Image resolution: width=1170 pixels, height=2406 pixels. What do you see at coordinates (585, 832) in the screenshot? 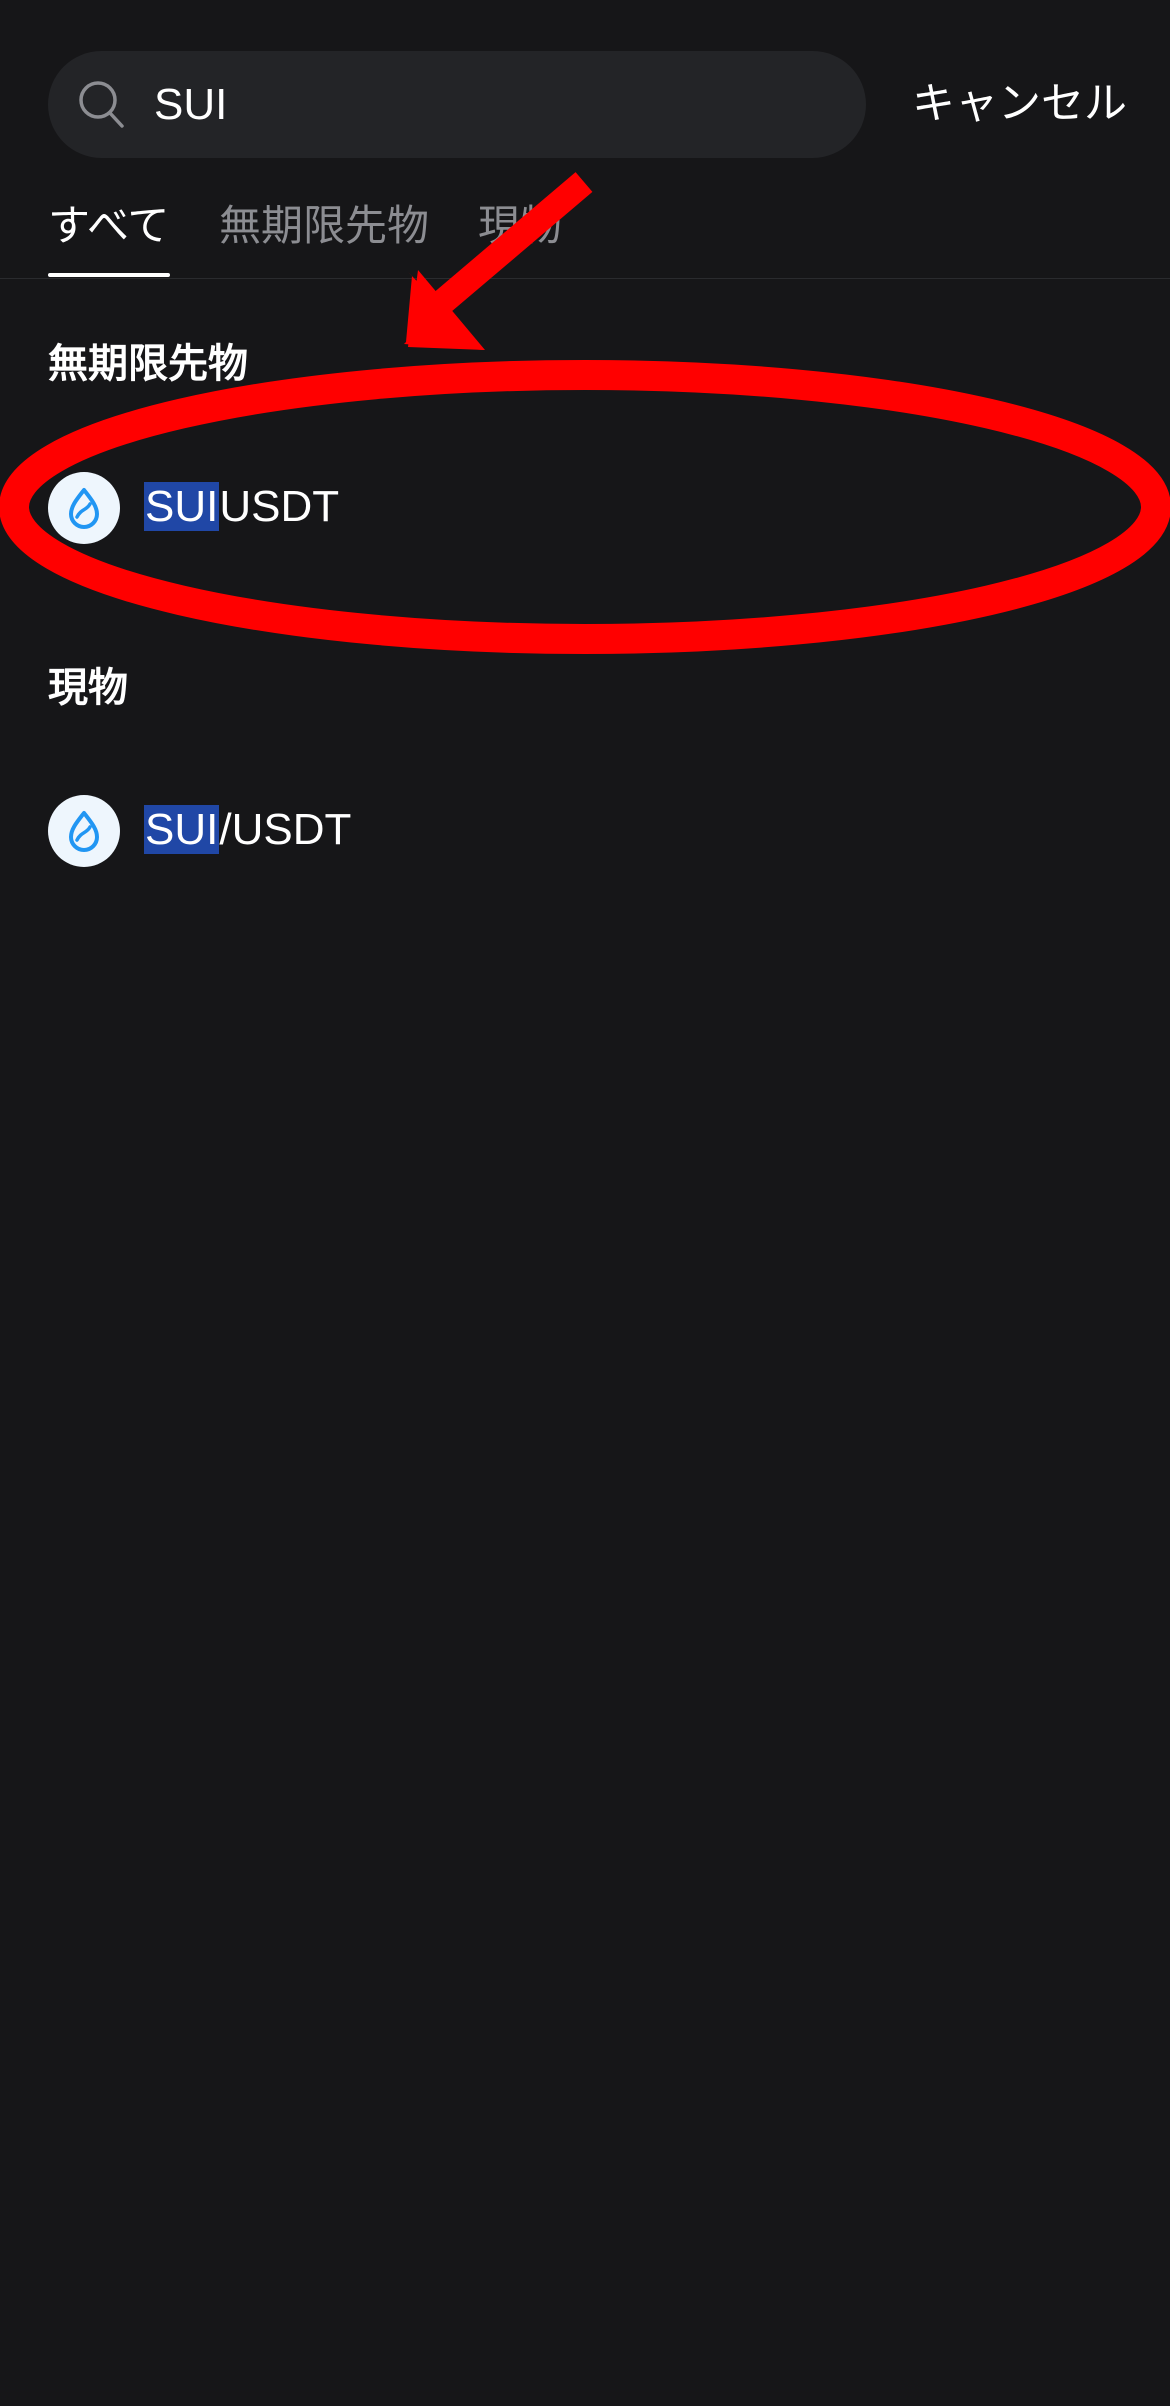
I see `result-item-sui-usdt-spot: SUI/USDT` at bounding box center [585, 832].